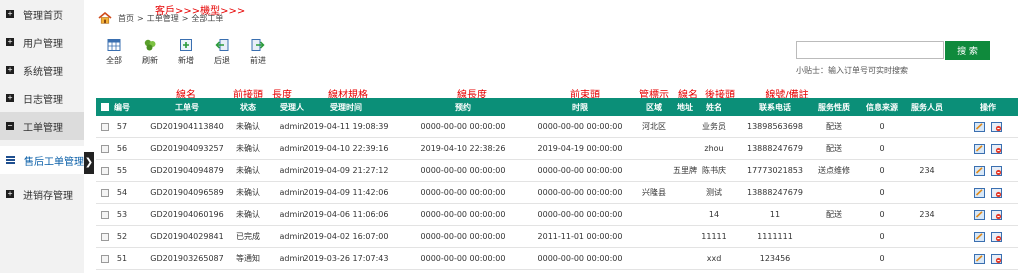 This screenshot has width=1024, height=273. Describe the element at coordinates (163, 18) in the screenshot. I see `breadcrumb-ticket-mgmt: 工单管理` at that location.